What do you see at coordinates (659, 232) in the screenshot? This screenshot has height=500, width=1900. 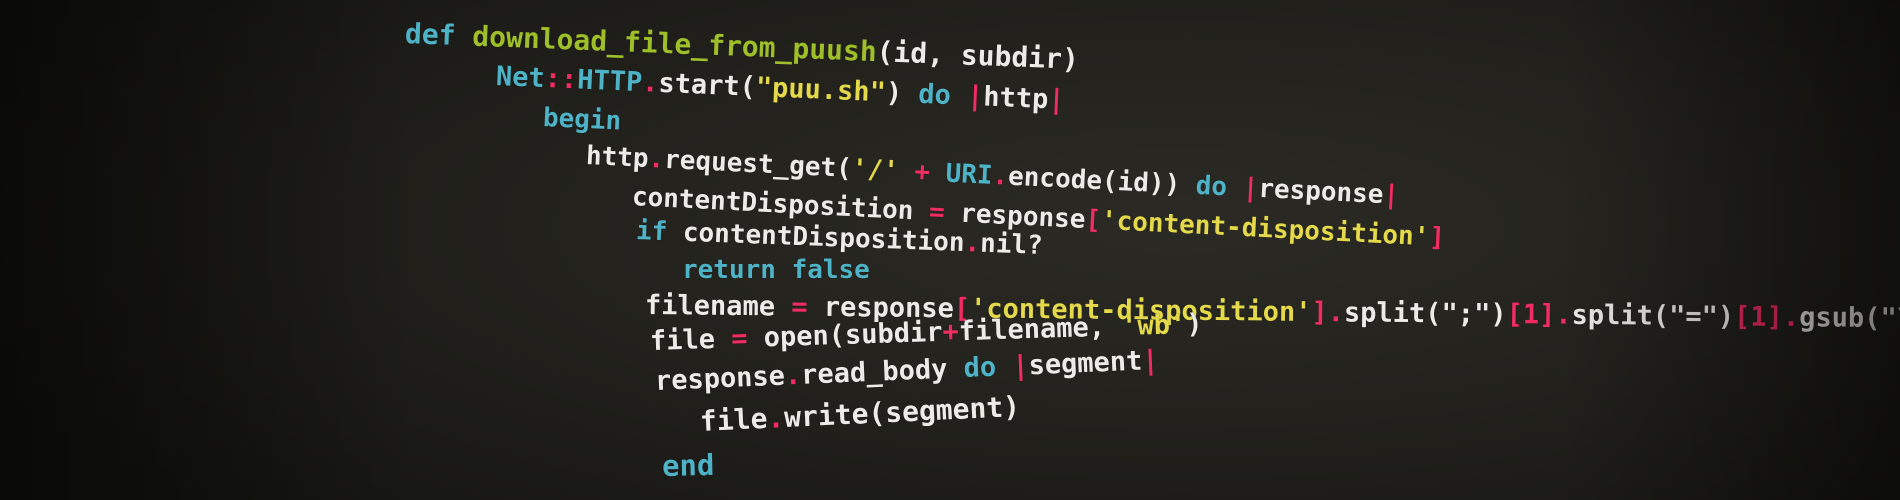 I see `code-token: if` at bounding box center [659, 232].